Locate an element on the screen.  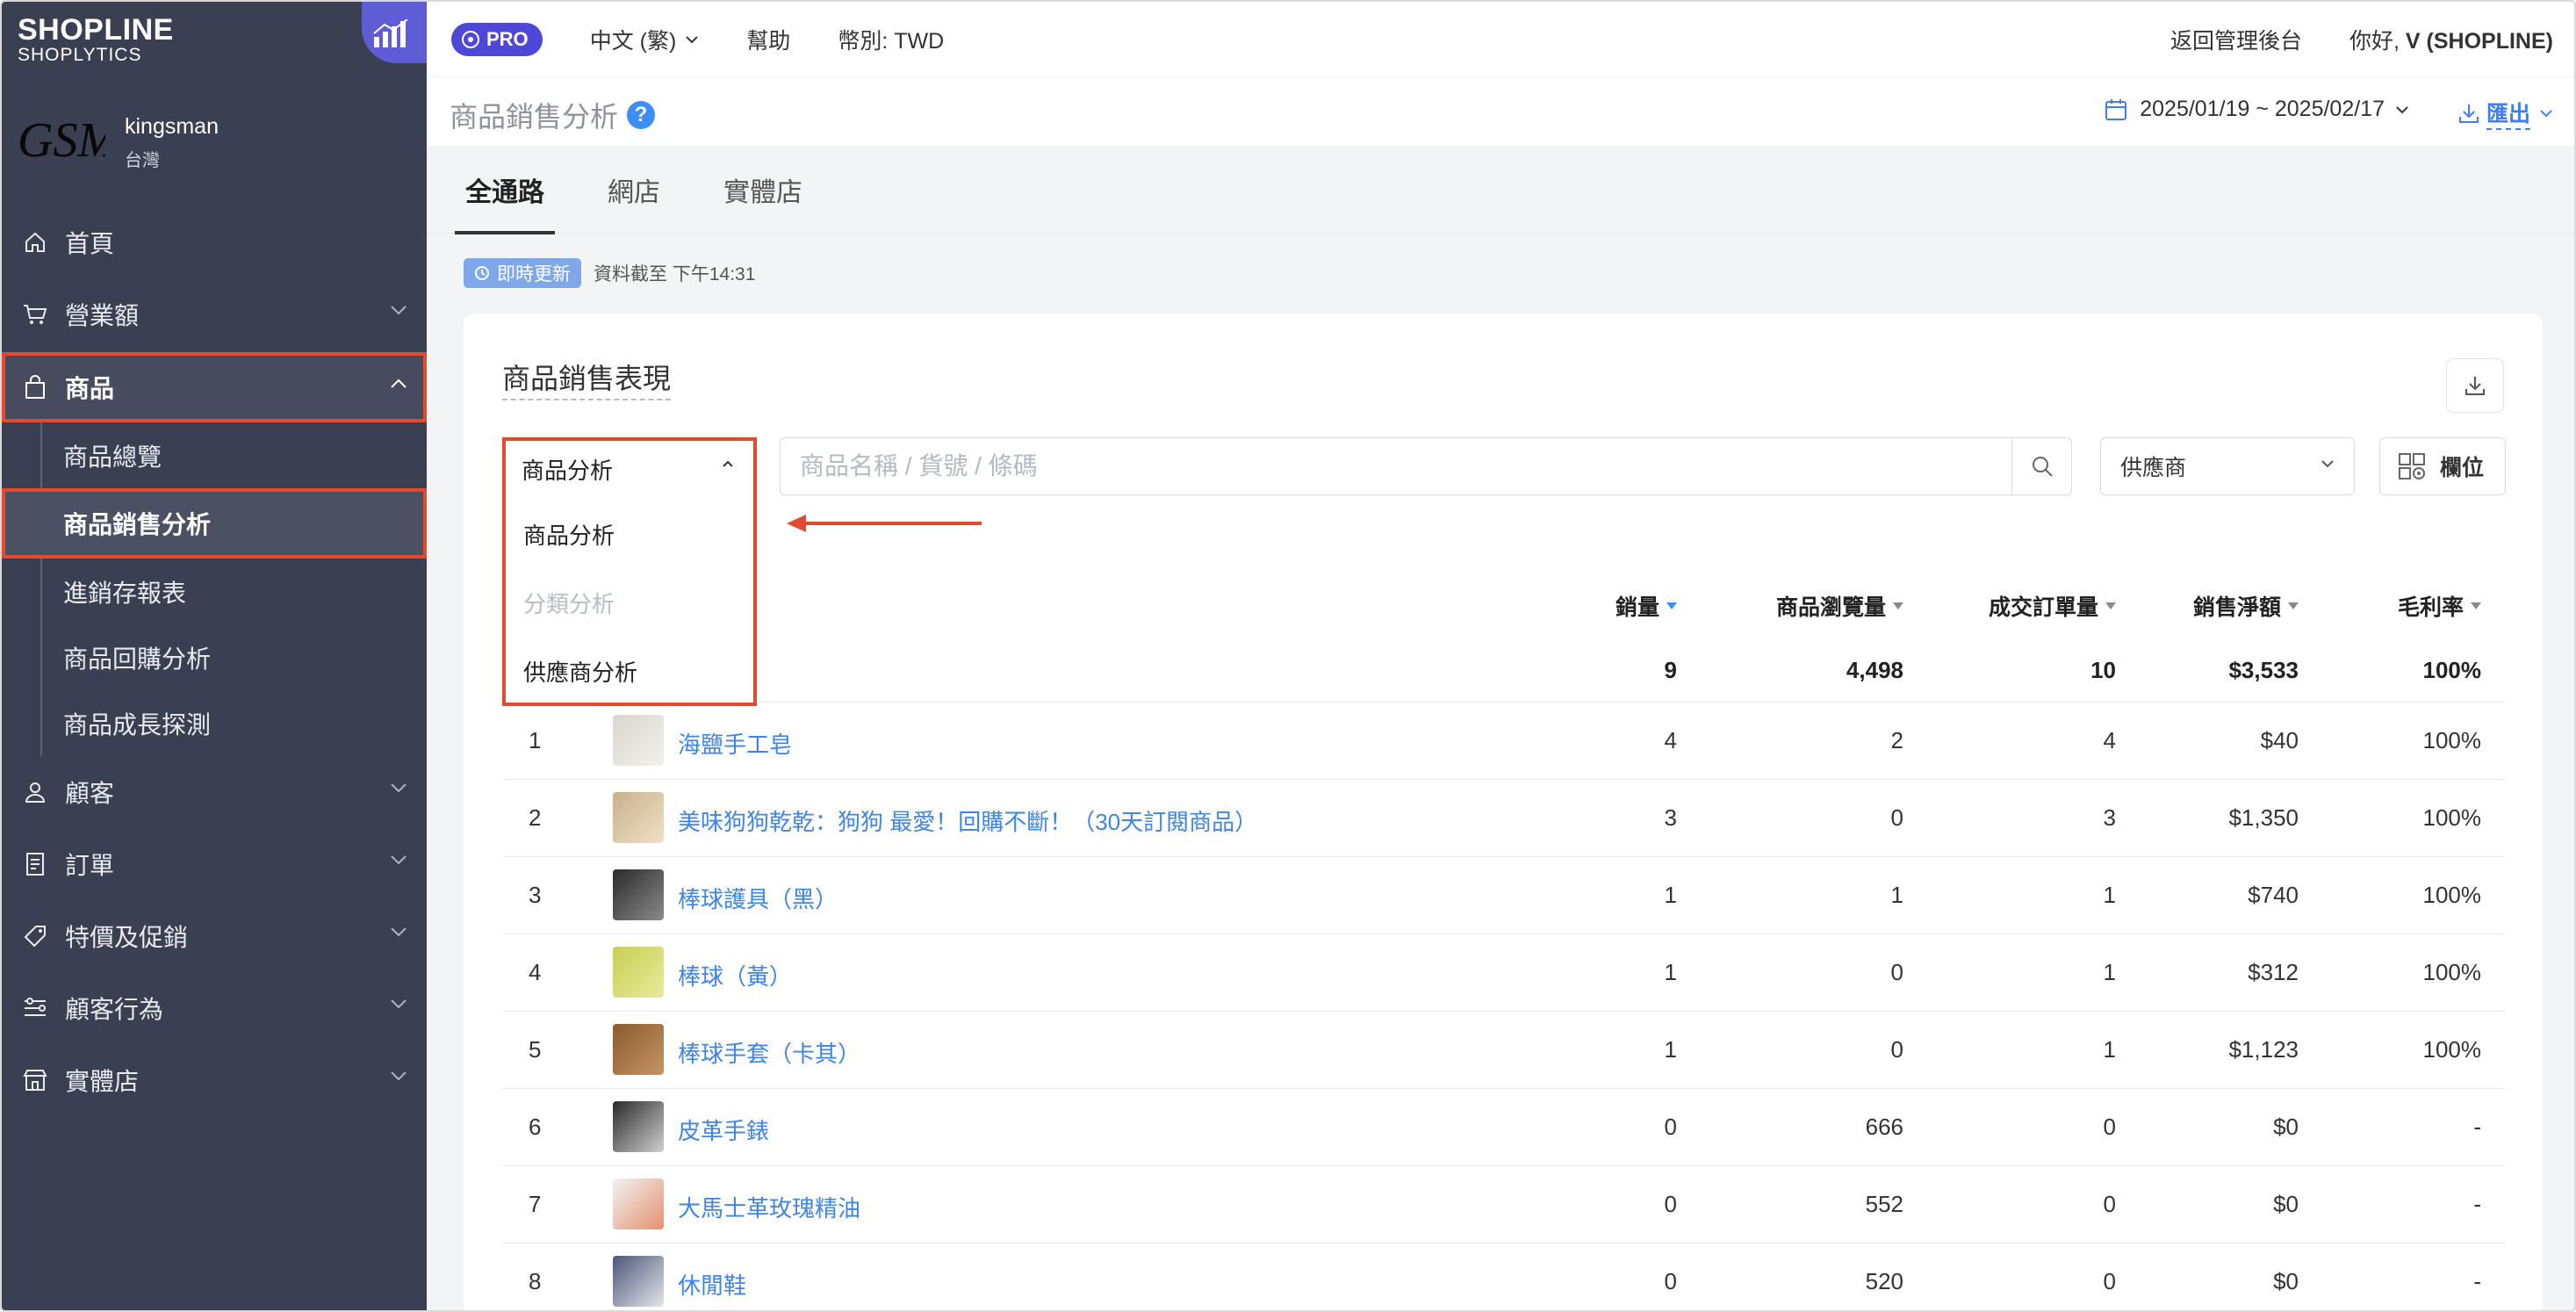
table-total-row: 9 4,498 10 $3,533 100% is located at coordinates (1504, 669).